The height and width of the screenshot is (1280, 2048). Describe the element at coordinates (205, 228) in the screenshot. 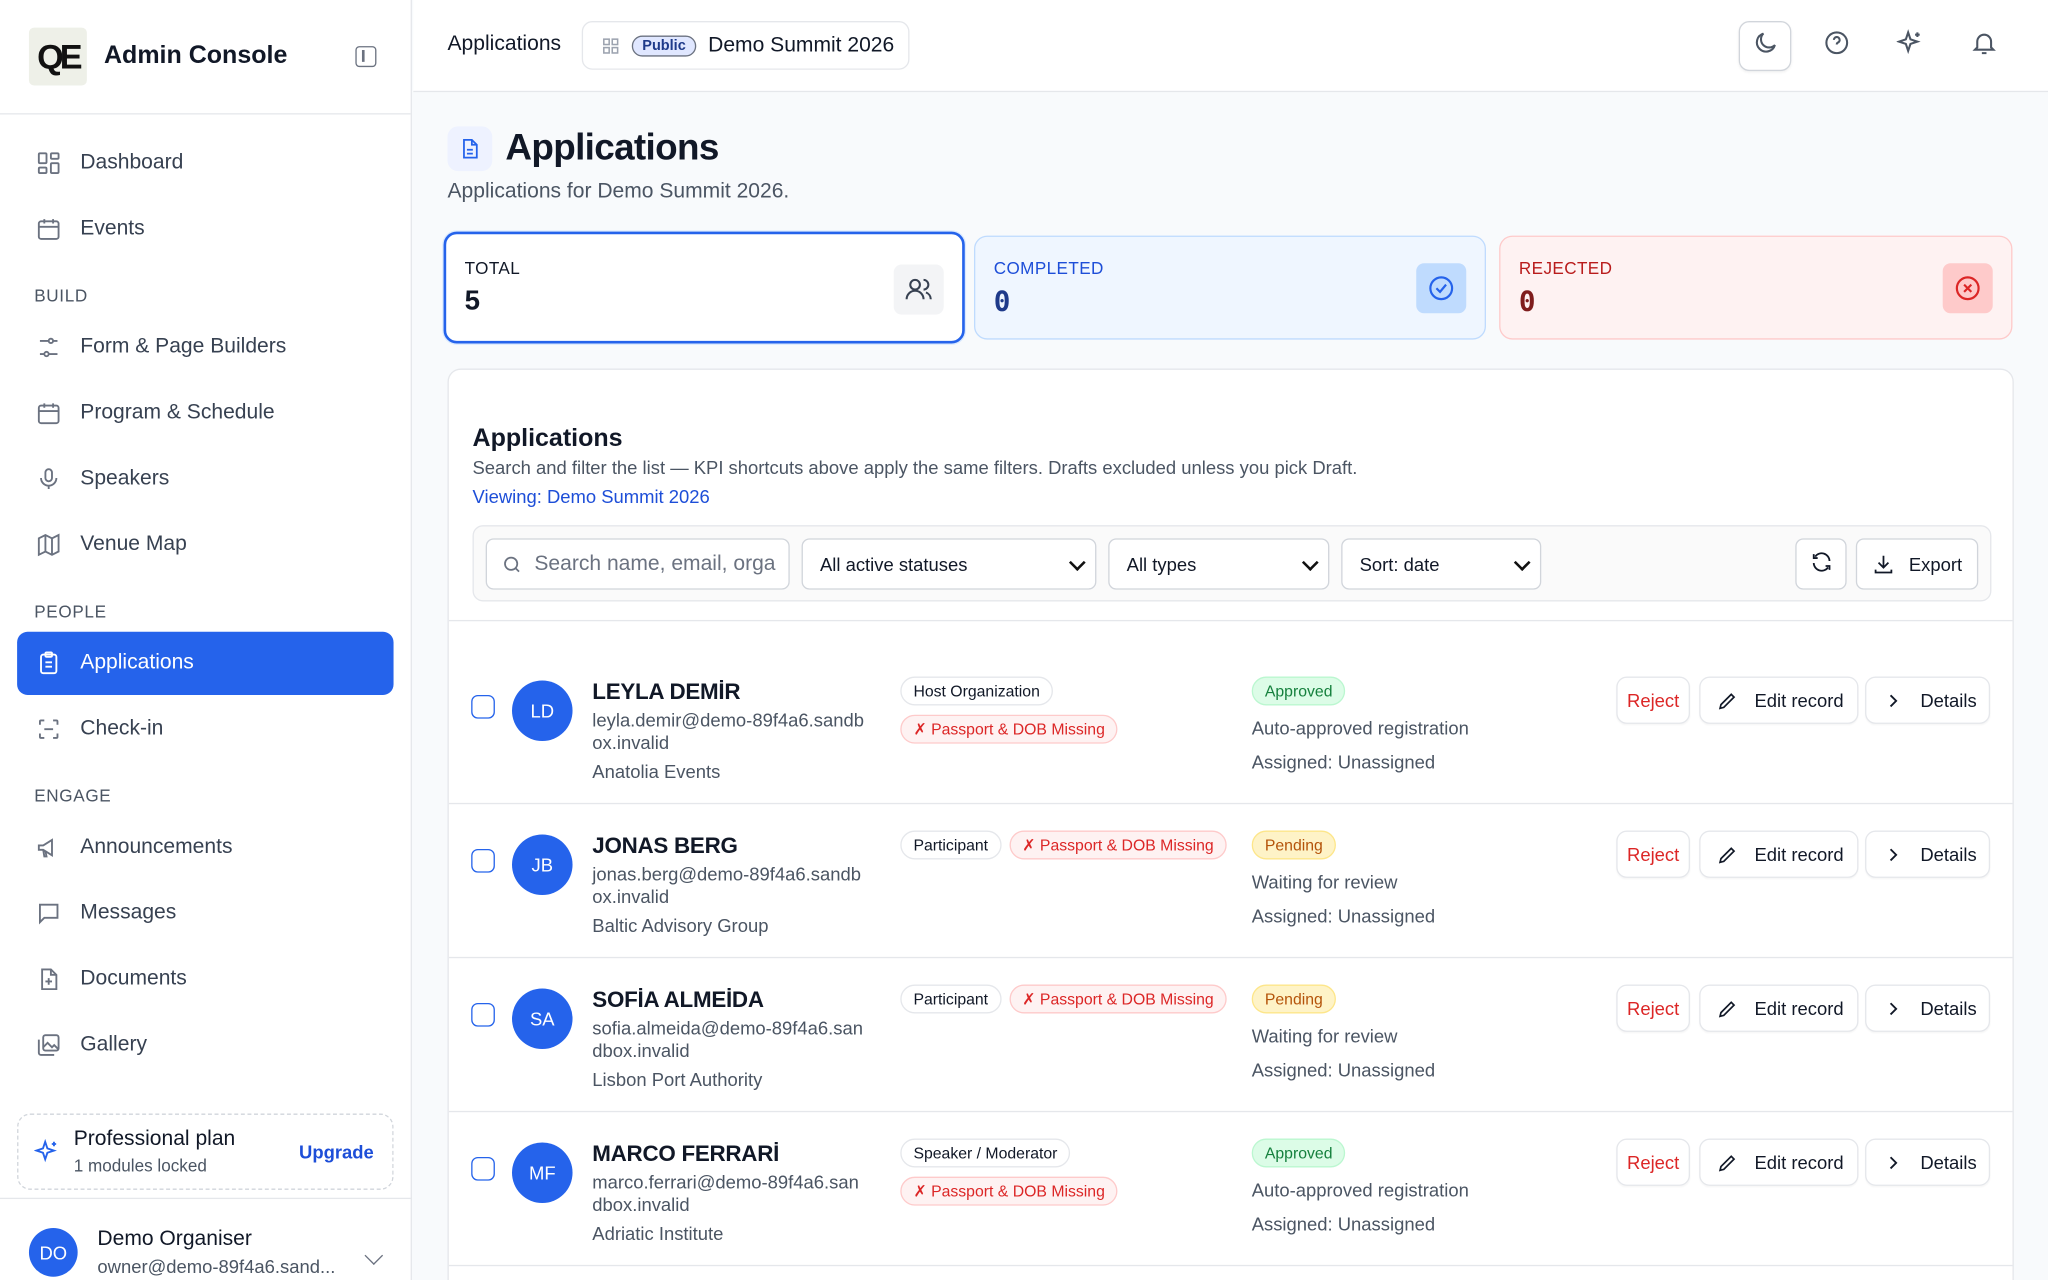

I see `sidebar-item-events: Events` at that location.